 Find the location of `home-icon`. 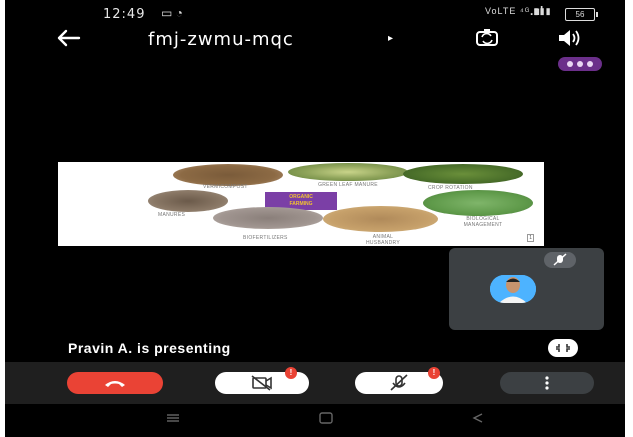

home-icon is located at coordinates (326, 419).